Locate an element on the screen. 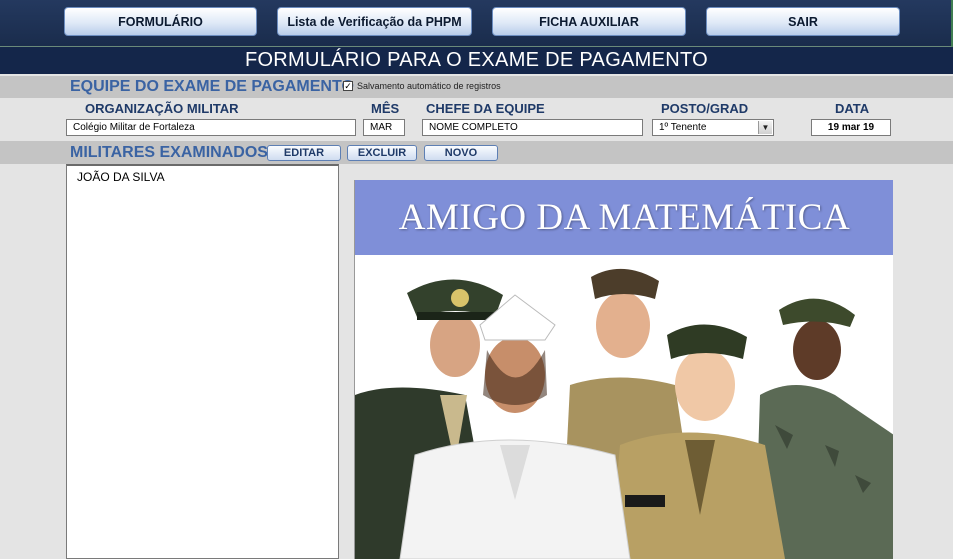  org-label: ORGANIZAÇÃO MILITAR is located at coordinates (162, 108).